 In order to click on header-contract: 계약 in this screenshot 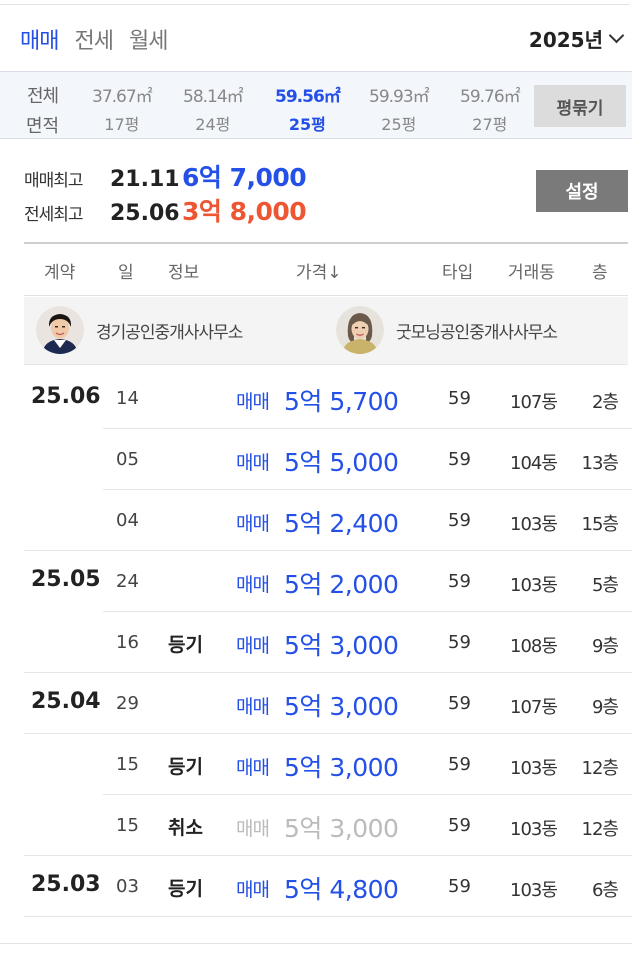, I will do `click(60, 273)`.